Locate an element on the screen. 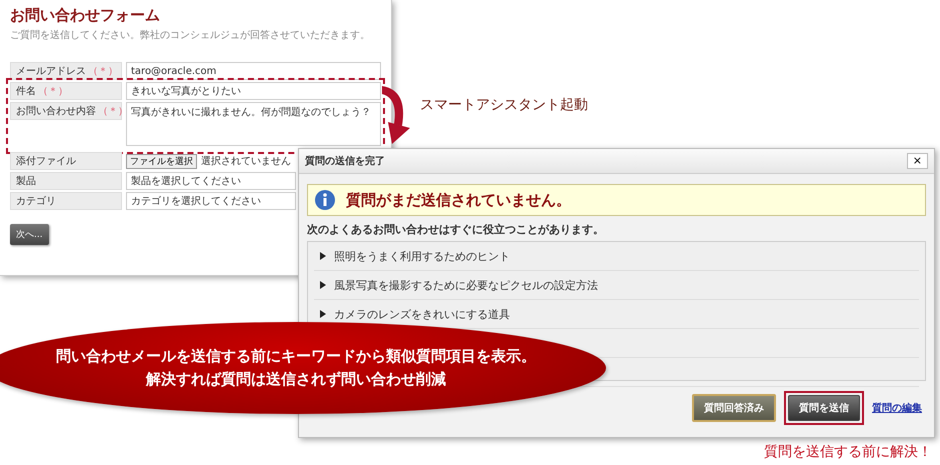  banner-text: 問い合わせメールを送信する前にキーワードから類似質問項目を表示。 is located at coordinates (296, 356).